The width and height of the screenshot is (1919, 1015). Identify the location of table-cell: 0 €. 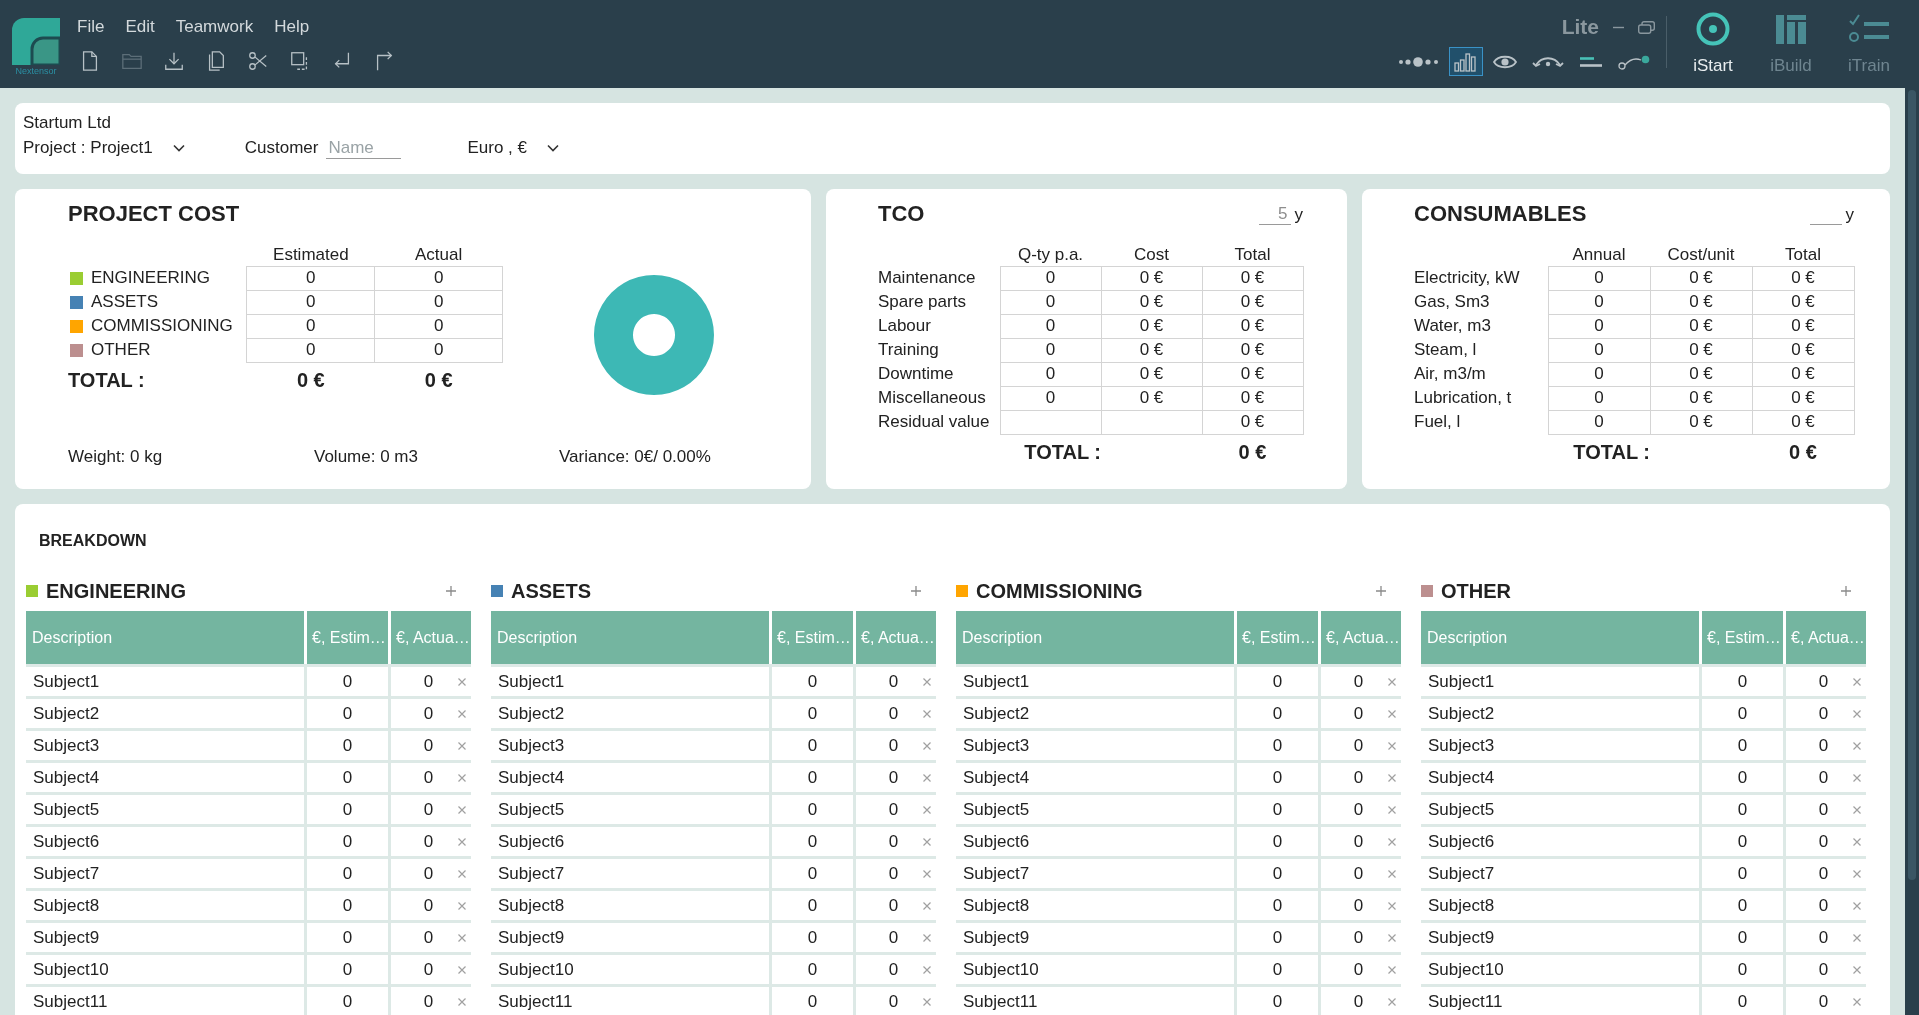
(1701, 374).